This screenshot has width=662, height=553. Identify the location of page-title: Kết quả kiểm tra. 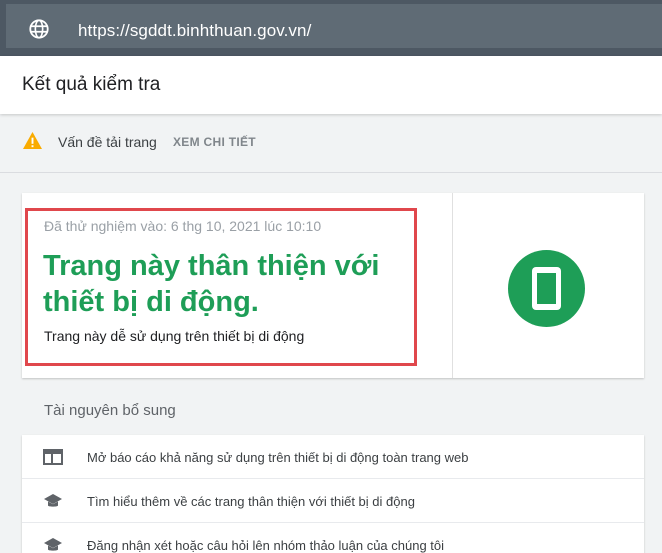
(91, 84).